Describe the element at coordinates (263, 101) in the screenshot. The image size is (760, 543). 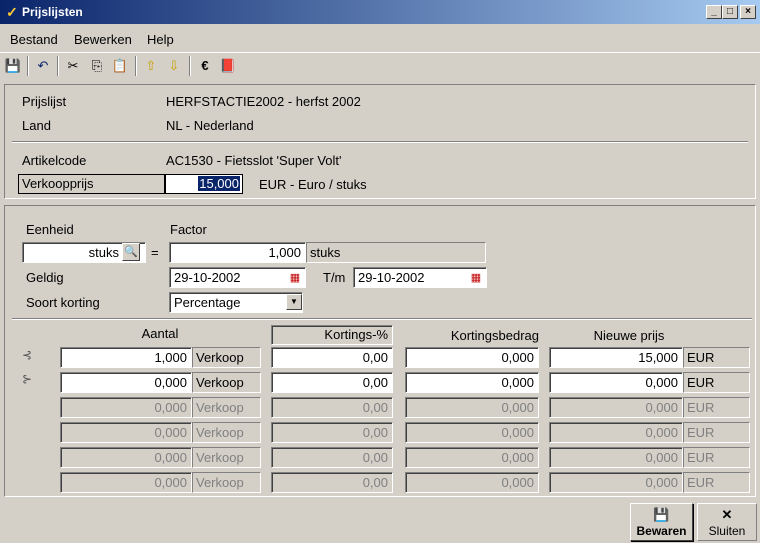
I see `prijslijst-value: HERFSTACTIE2002 - herfst 2002` at that location.